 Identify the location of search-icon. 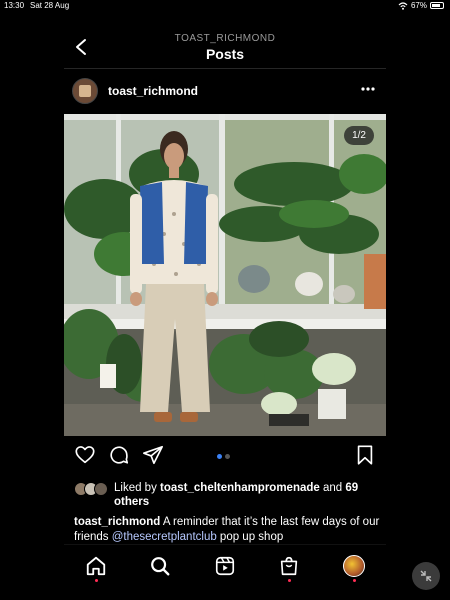
(160, 566).